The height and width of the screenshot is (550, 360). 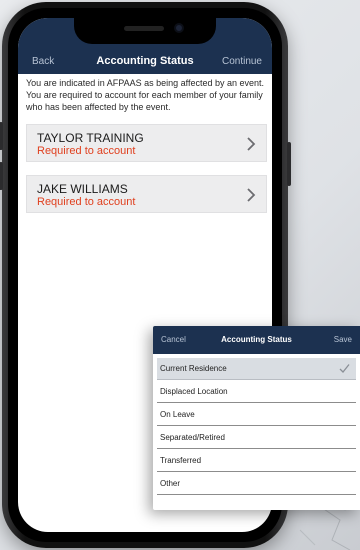 What do you see at coordinates (146, 143) in the screenshot?
I see `member-row-taylor-training: TAYLOR TRAINING Required to account` at bounding box center [146, 143].